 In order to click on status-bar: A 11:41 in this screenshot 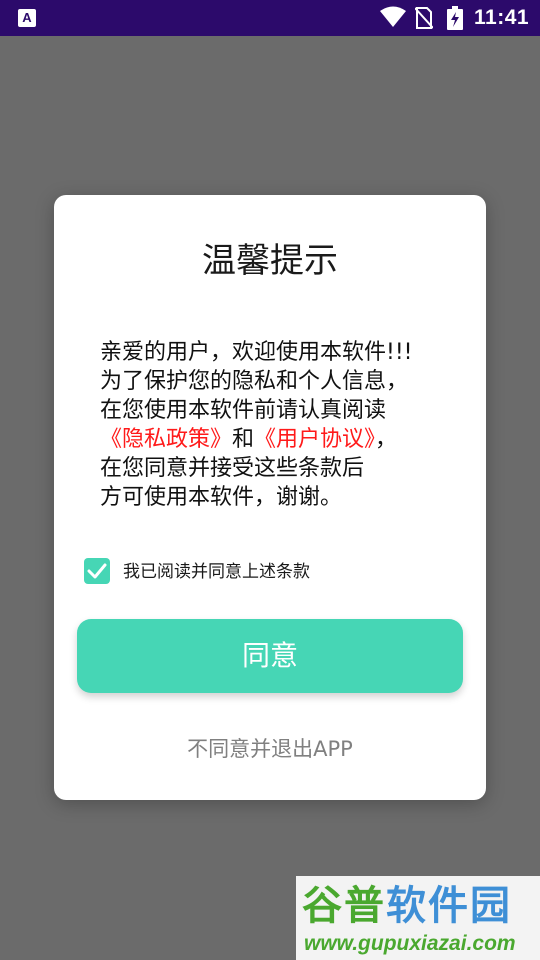, I will do `click(270, 18)`.